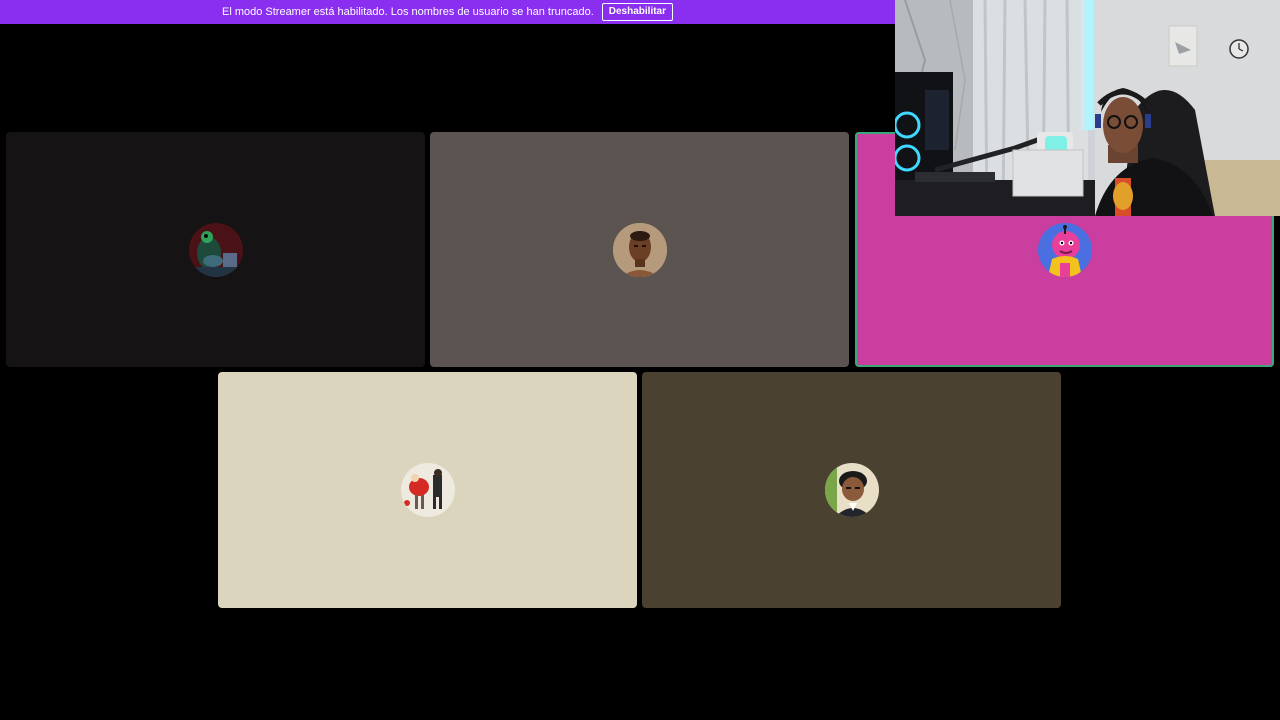 The image size is (1280, 720). Describe the element at coordinates (1064, 249) in the screenshot. I see `pink-cartoon-avatar-icon` at that location.